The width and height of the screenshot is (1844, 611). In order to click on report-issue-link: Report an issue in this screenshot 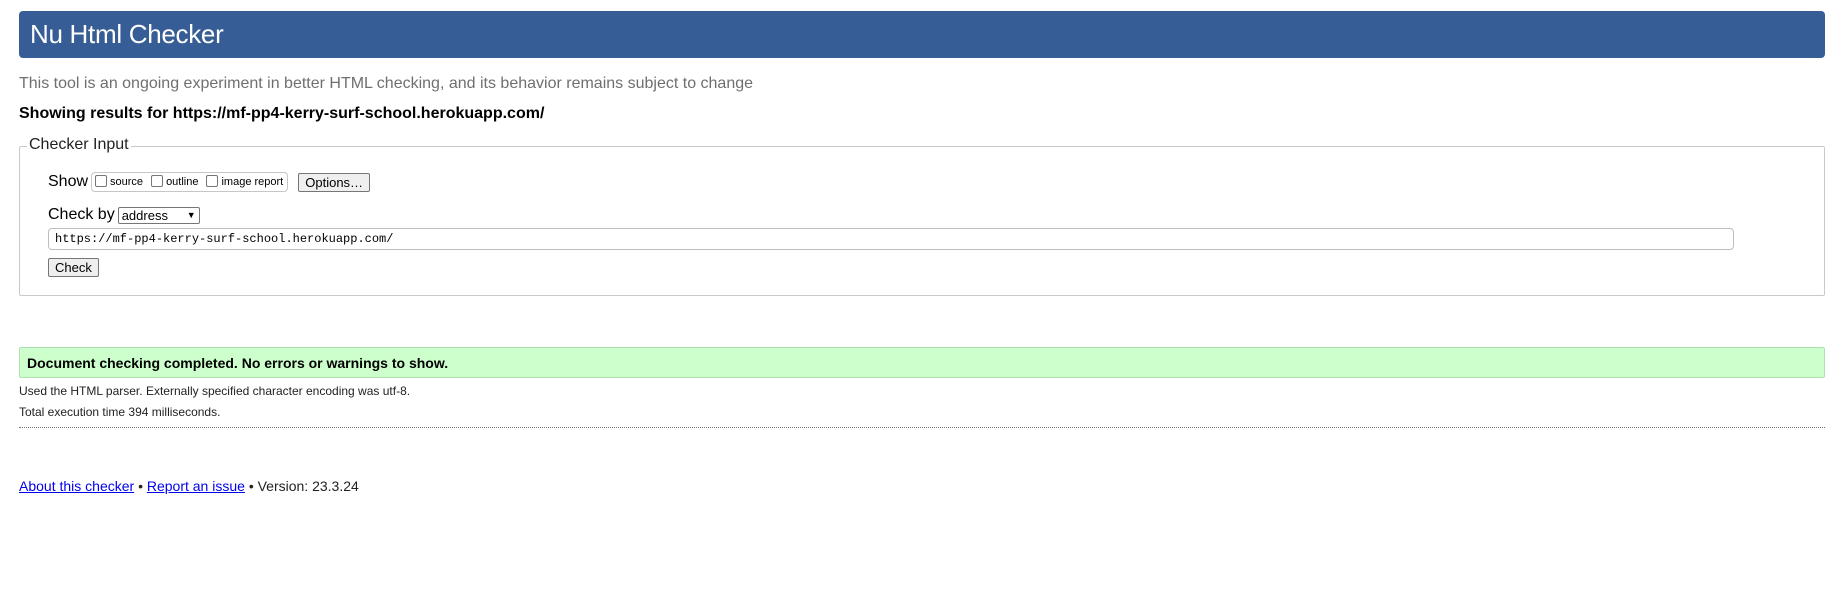, I will do `click(196, 486)`.